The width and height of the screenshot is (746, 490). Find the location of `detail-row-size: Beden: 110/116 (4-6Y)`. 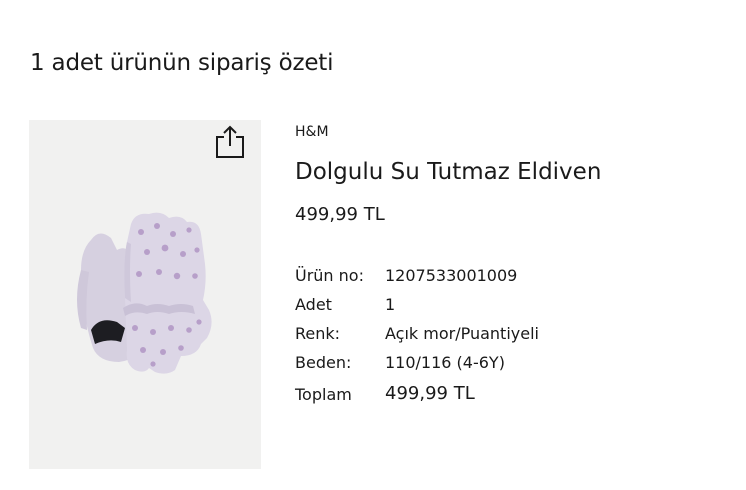

detail-row-size: Beden: 110/116 (4-6Y) is located at coordinates (515, 365).